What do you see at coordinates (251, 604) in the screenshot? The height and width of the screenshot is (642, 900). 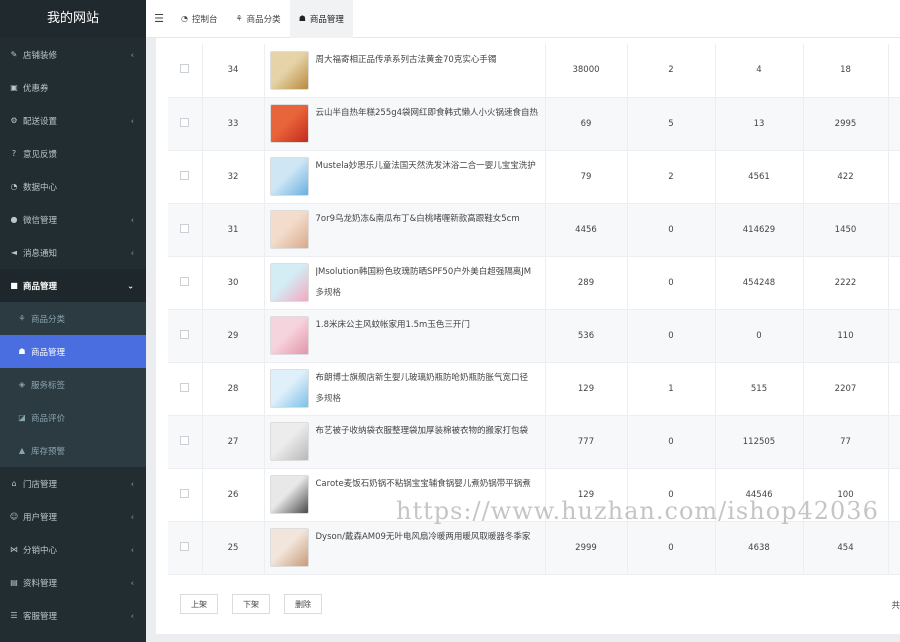 I see `off-shelf-button: 下架` at bounding box center [251, 604].